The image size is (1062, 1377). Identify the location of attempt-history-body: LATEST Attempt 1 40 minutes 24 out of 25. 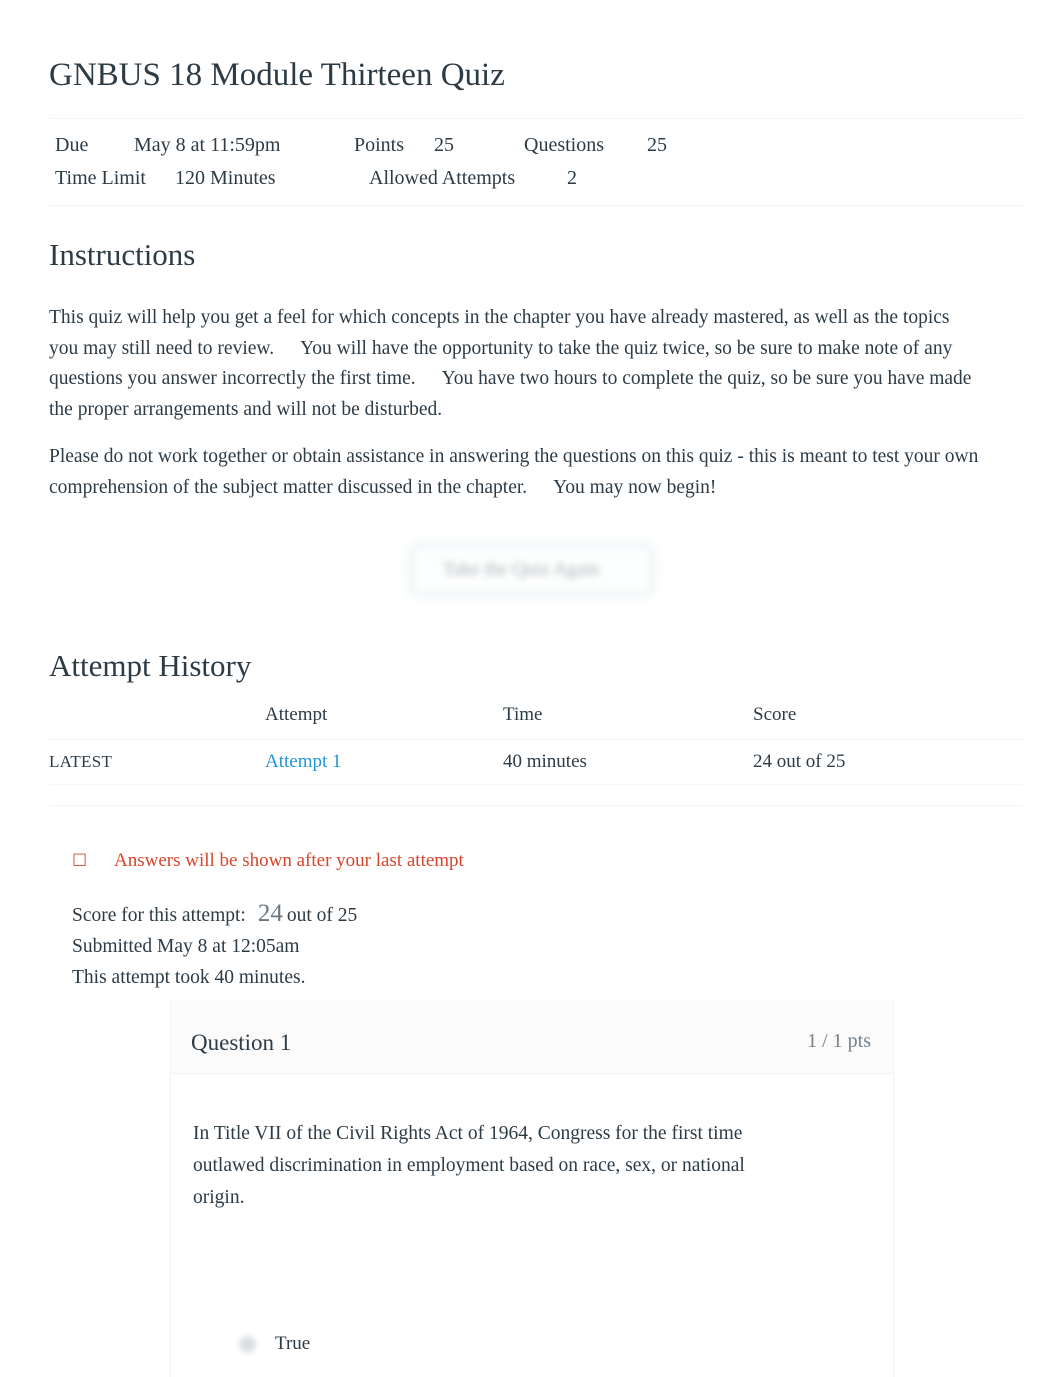
(536, 762).